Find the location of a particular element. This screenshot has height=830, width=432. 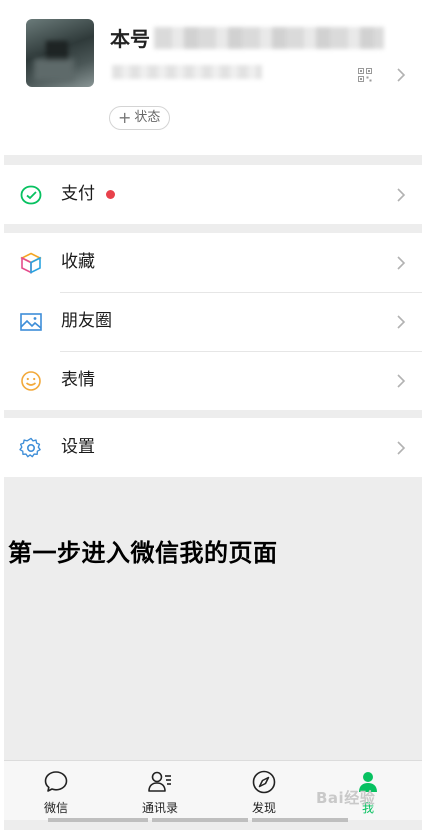

menu-item-pay: 支付 is located at coordinates (213, 194).